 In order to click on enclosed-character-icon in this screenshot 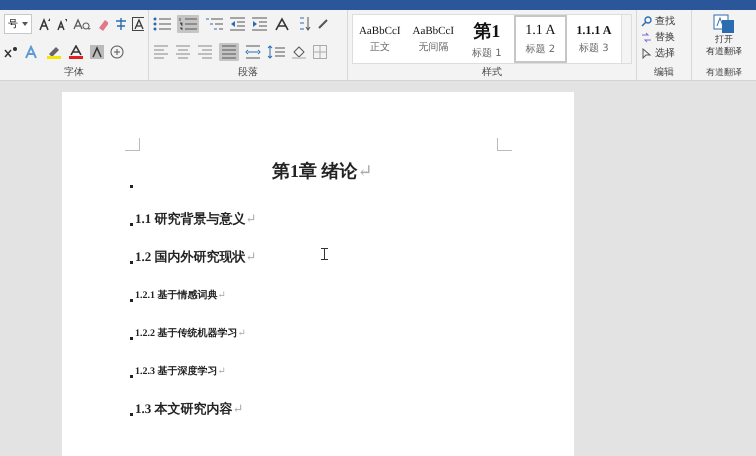, I will do `click(117, 52)`.